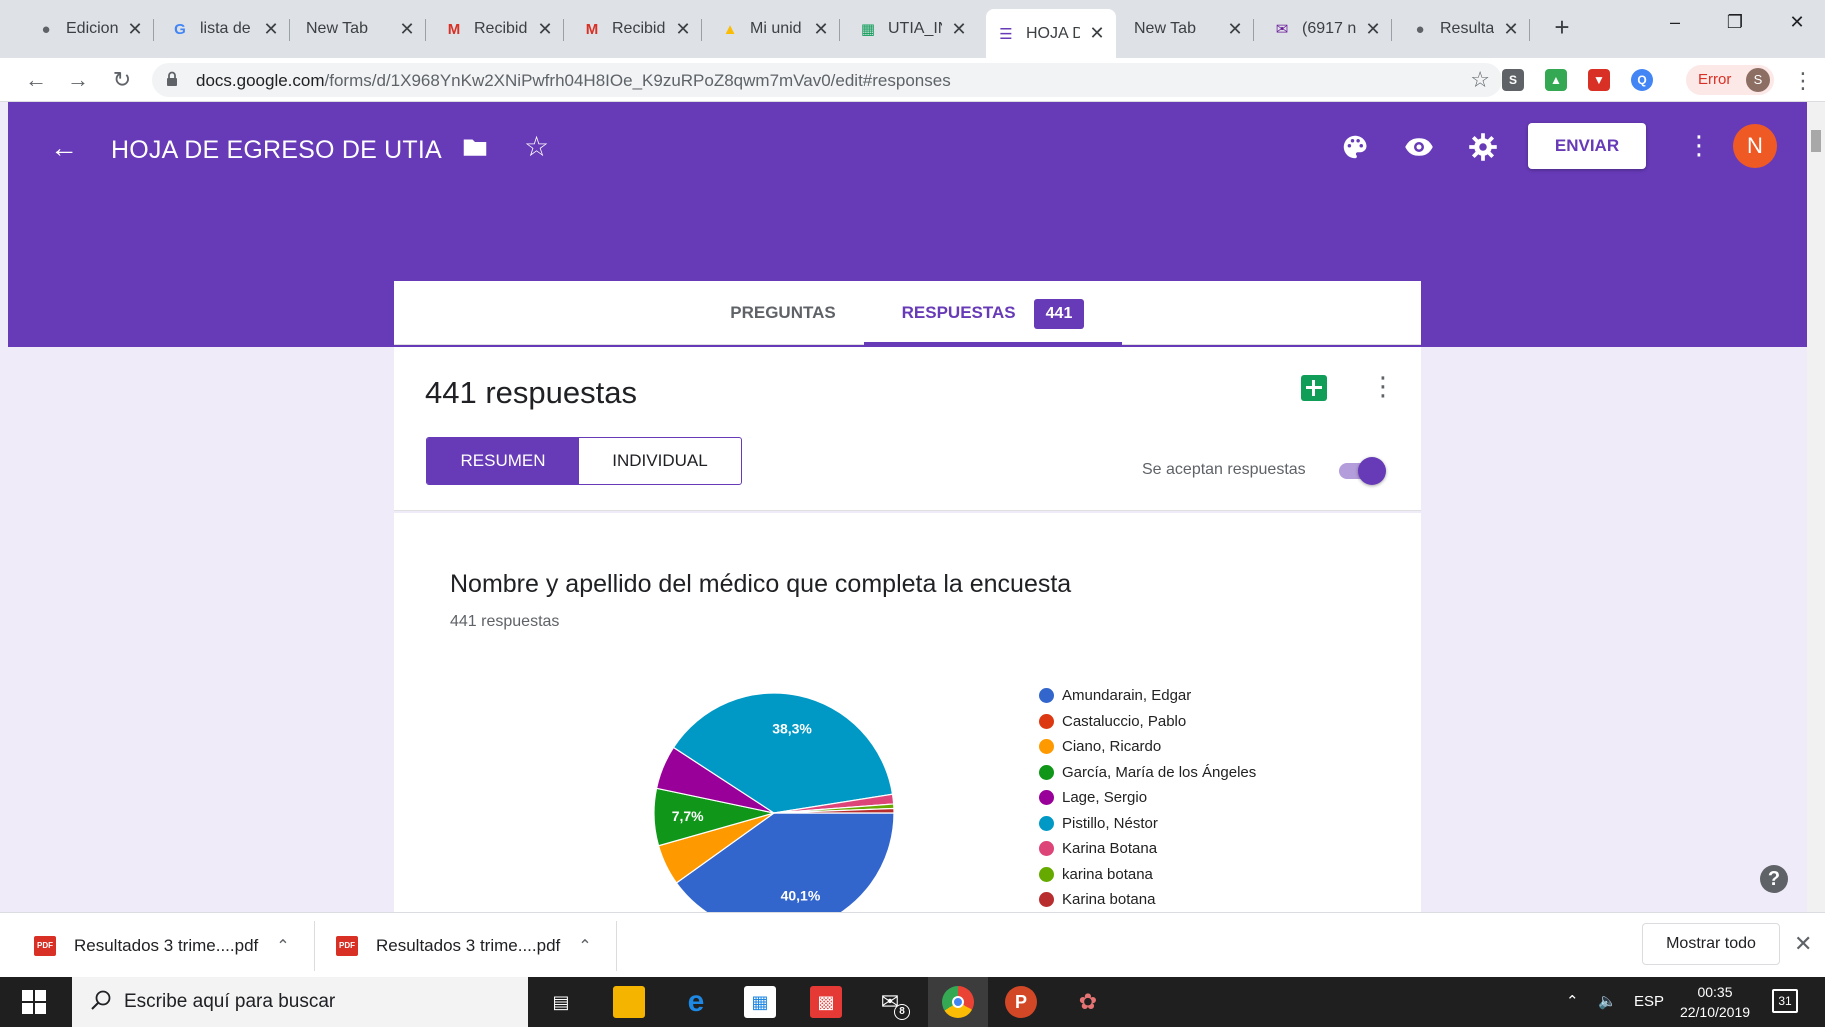 The height and width of the screenshot is (1027, 1825). Describe the element at coordinates (1088, 1002) in the screenshot. I see `paint-app-icon: ✿` at that location.